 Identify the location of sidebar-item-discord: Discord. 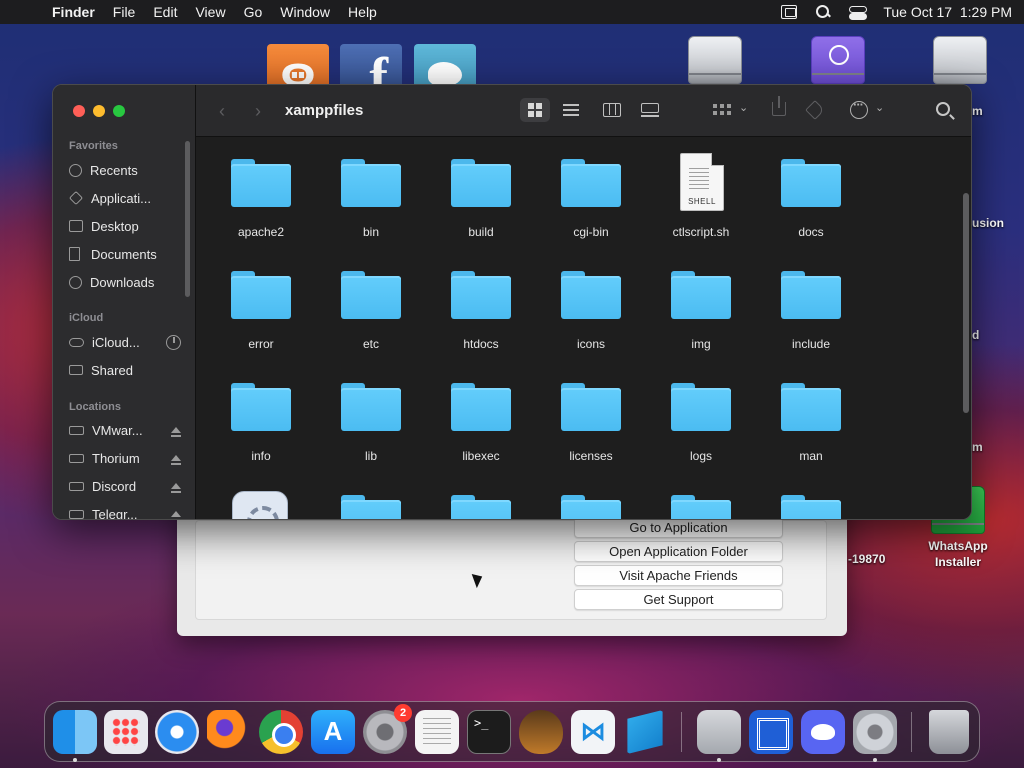
(125, 486).